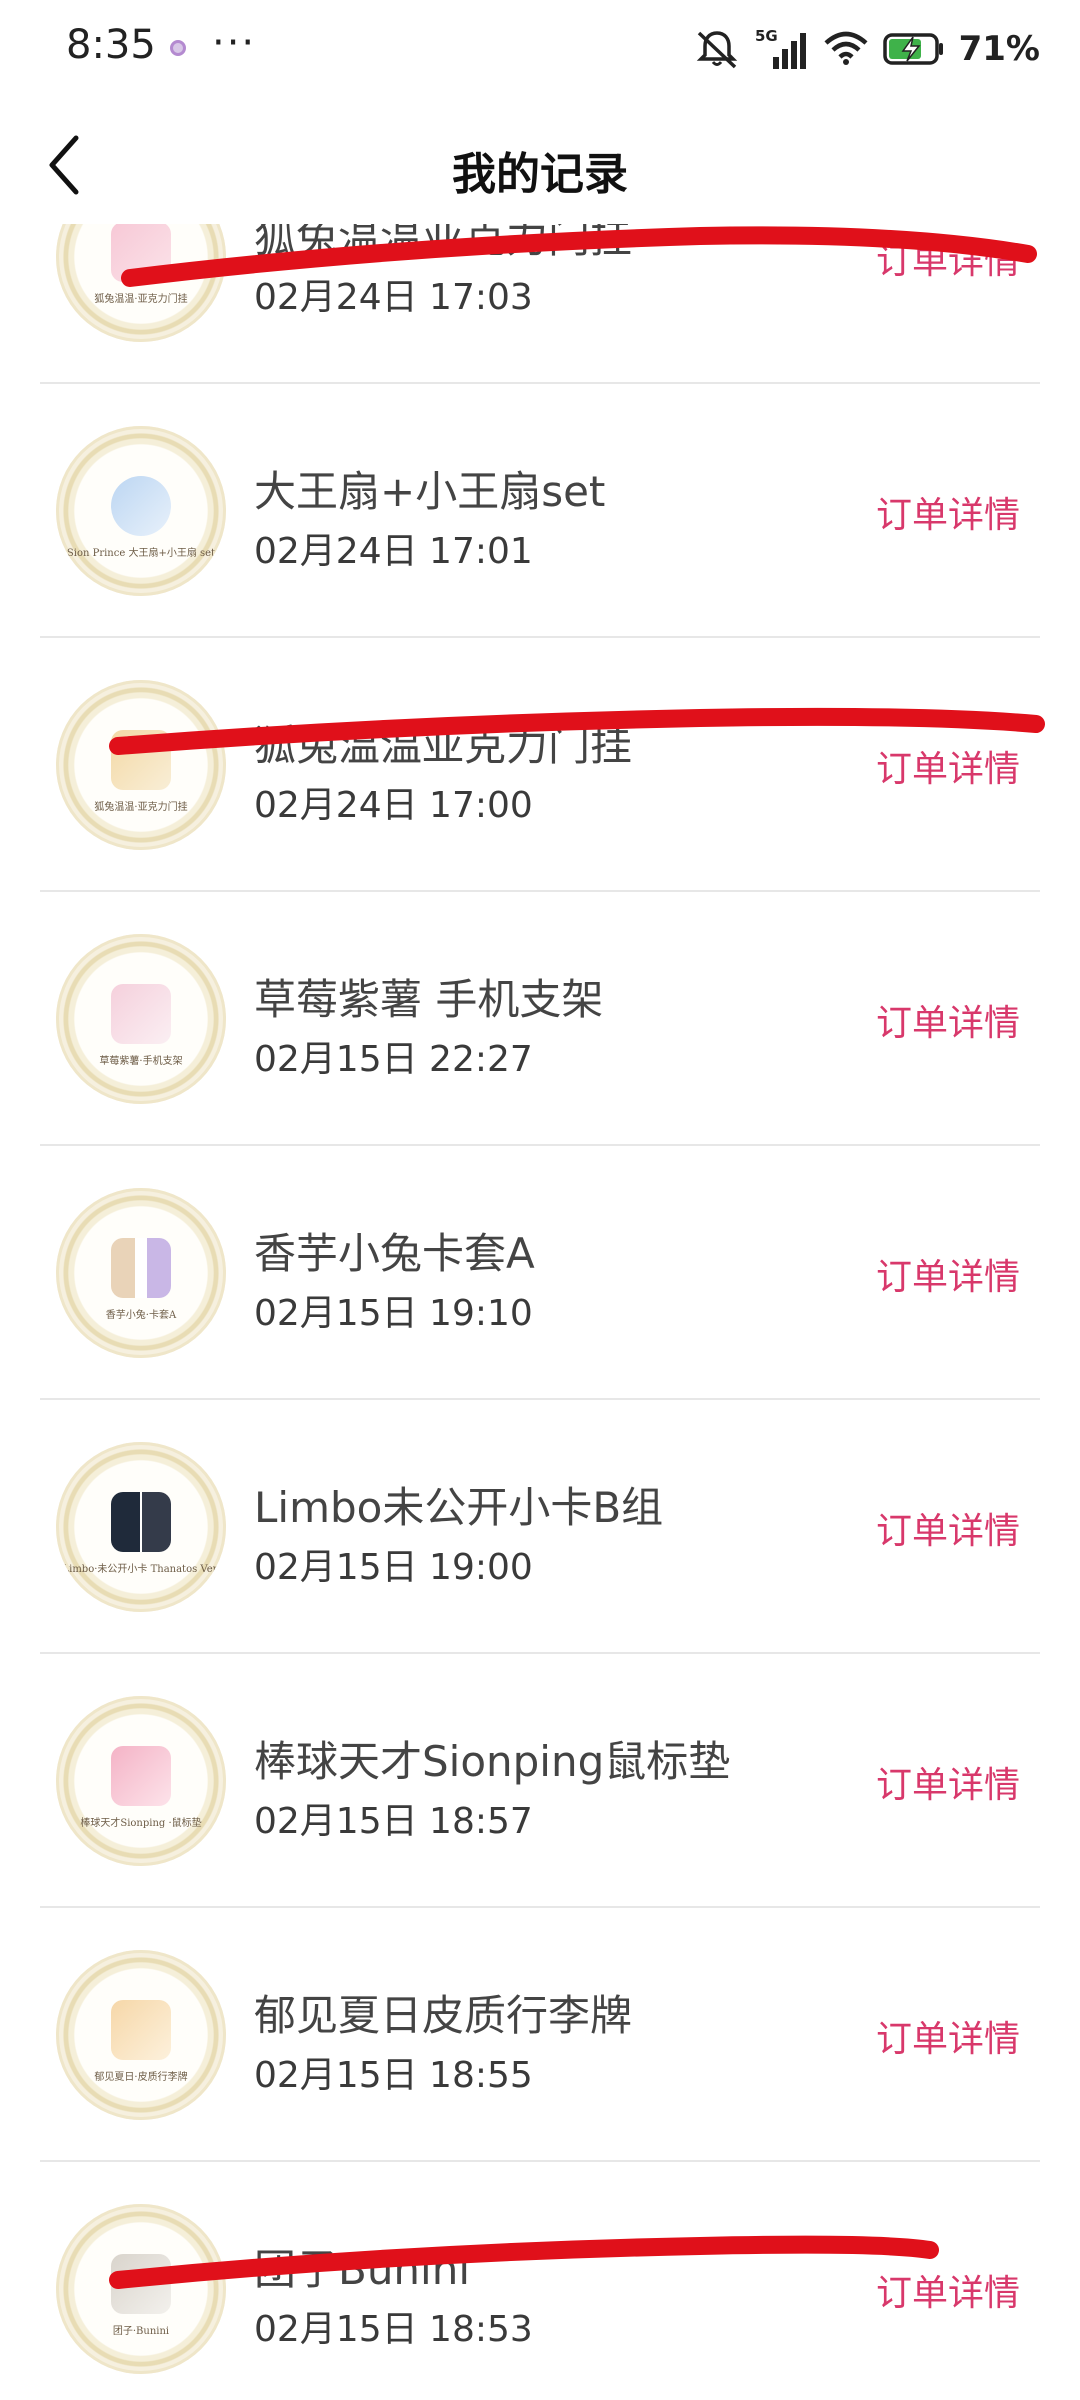 The image size is (1080, 2400). I want to click on record-name: 团子Bunini, so click(362, 2269).